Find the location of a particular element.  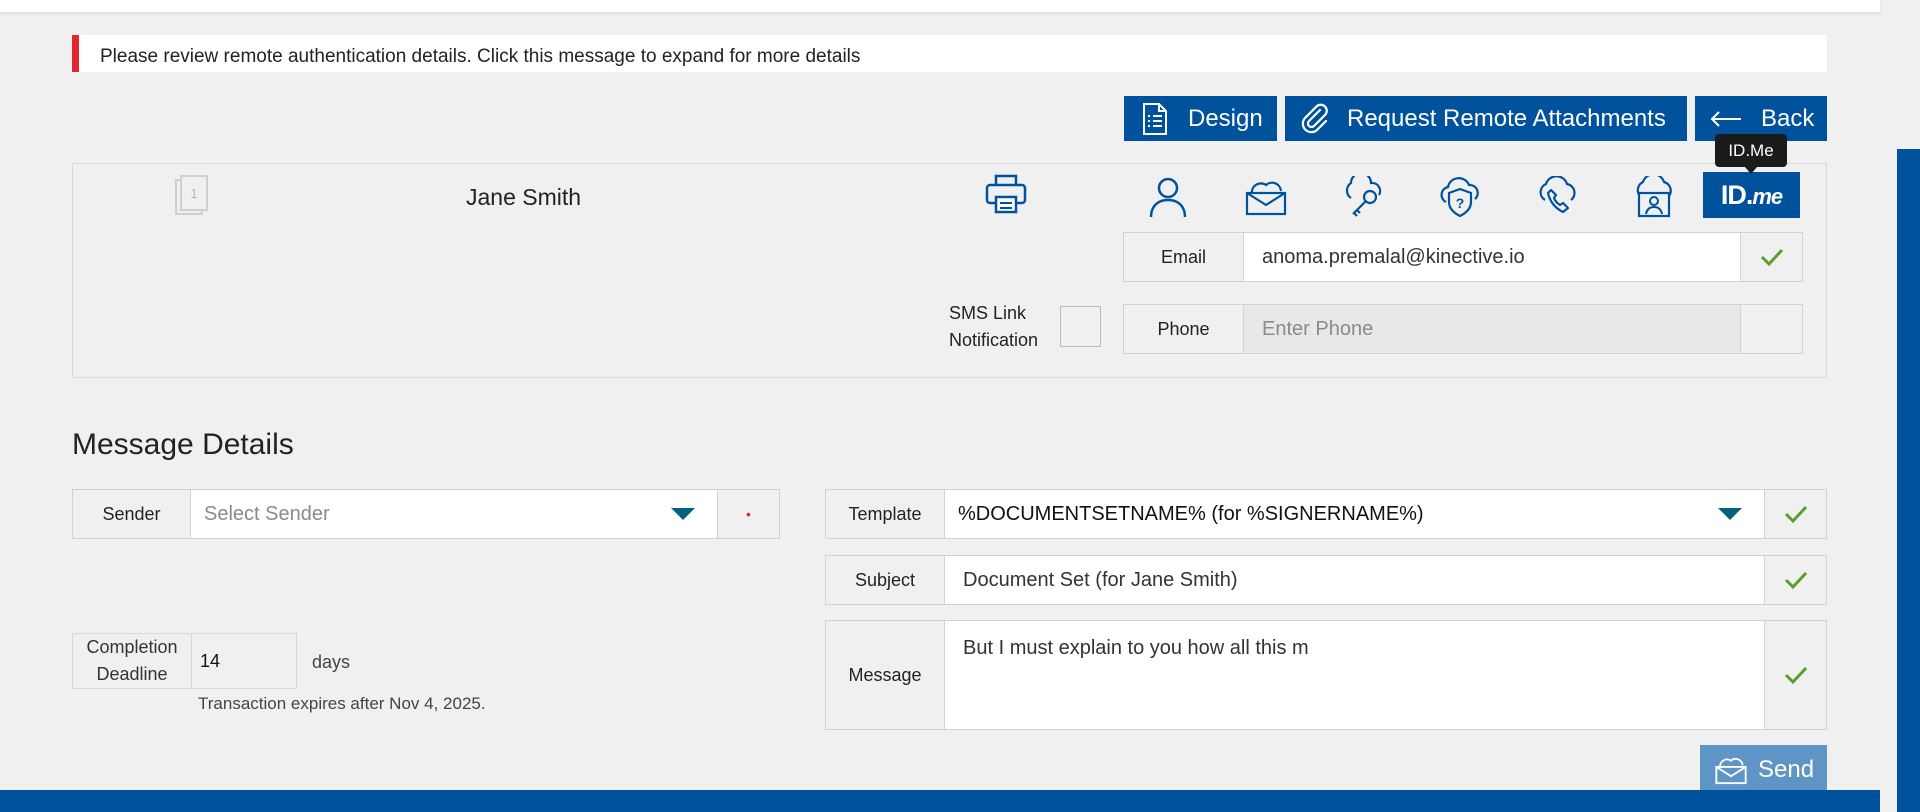

document-count: 1 is located at coordinates (193, 193).